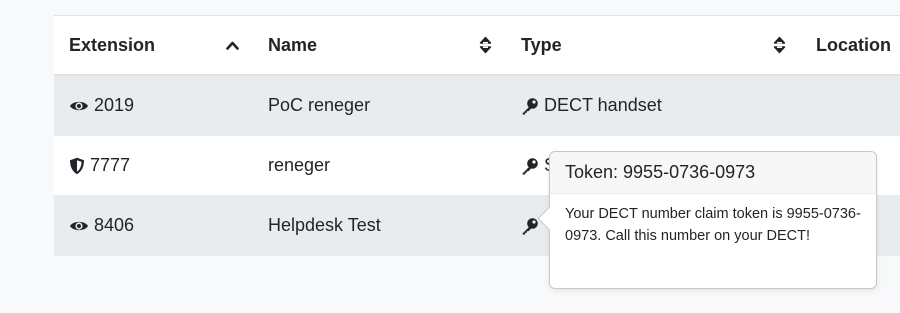  I want to click on extension-name: PoC reneger, so click(319, 105).